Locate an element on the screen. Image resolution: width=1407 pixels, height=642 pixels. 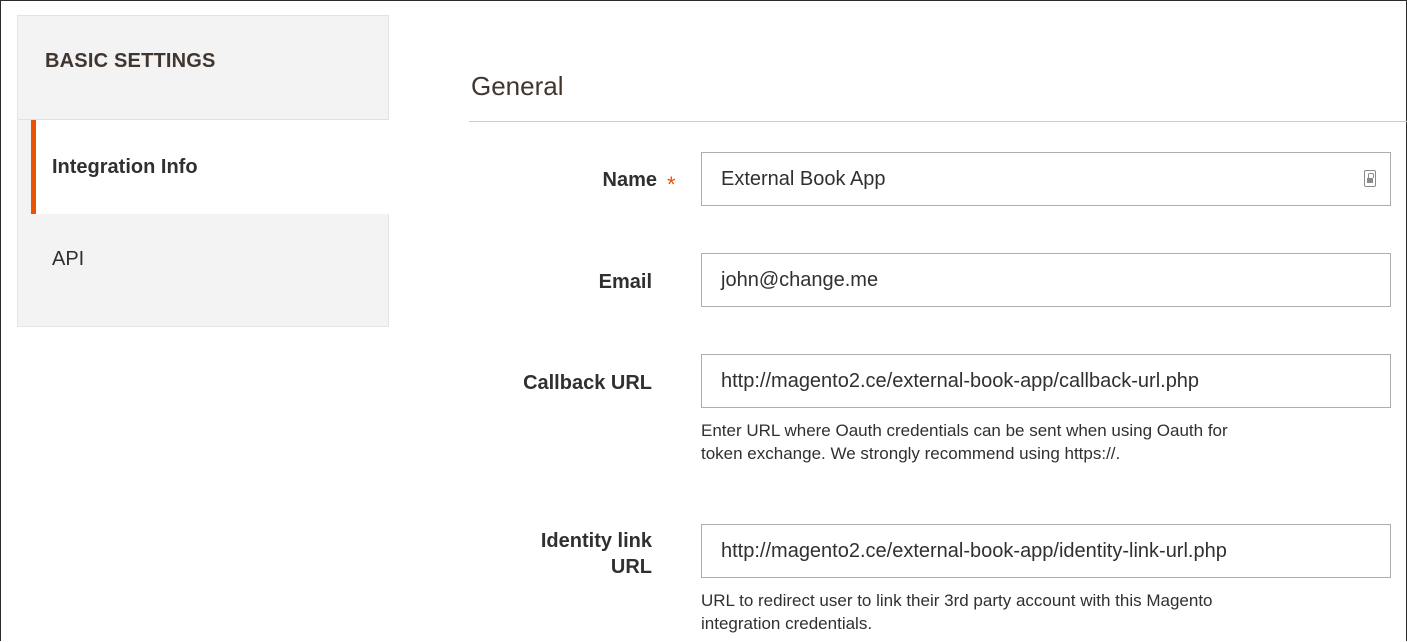
identity-link-url-note-line: integration credentials. is located at coordinates (787, 623).